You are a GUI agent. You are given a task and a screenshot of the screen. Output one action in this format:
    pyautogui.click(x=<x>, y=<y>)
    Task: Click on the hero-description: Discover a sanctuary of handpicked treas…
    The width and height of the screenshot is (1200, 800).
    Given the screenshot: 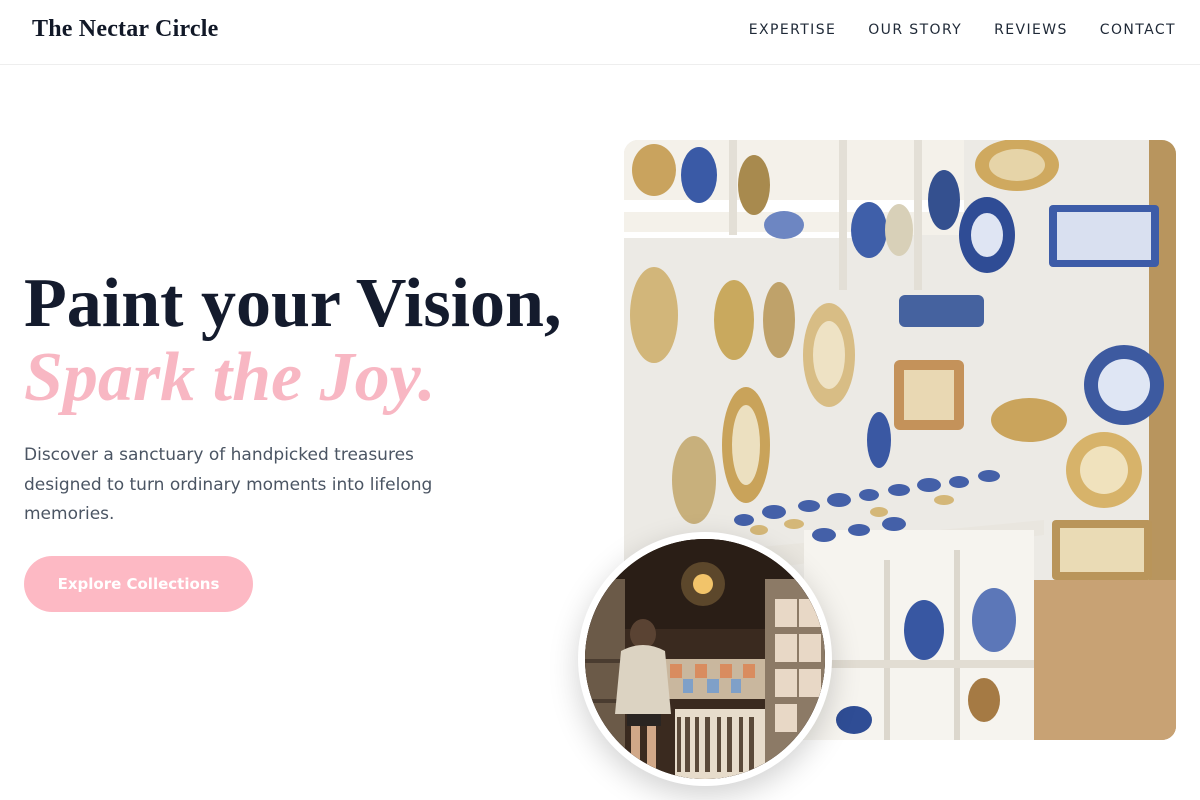 What is the action you would take?
    pyautogui.click(x=228, y=484)
    